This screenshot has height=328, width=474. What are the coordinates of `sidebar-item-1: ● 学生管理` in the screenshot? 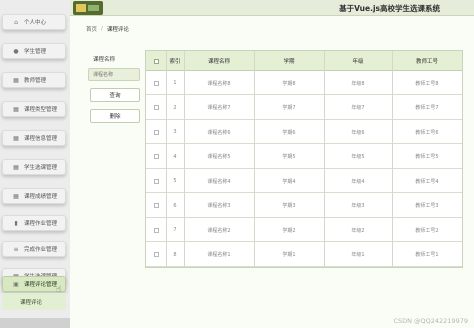 It's located at (34, 51).